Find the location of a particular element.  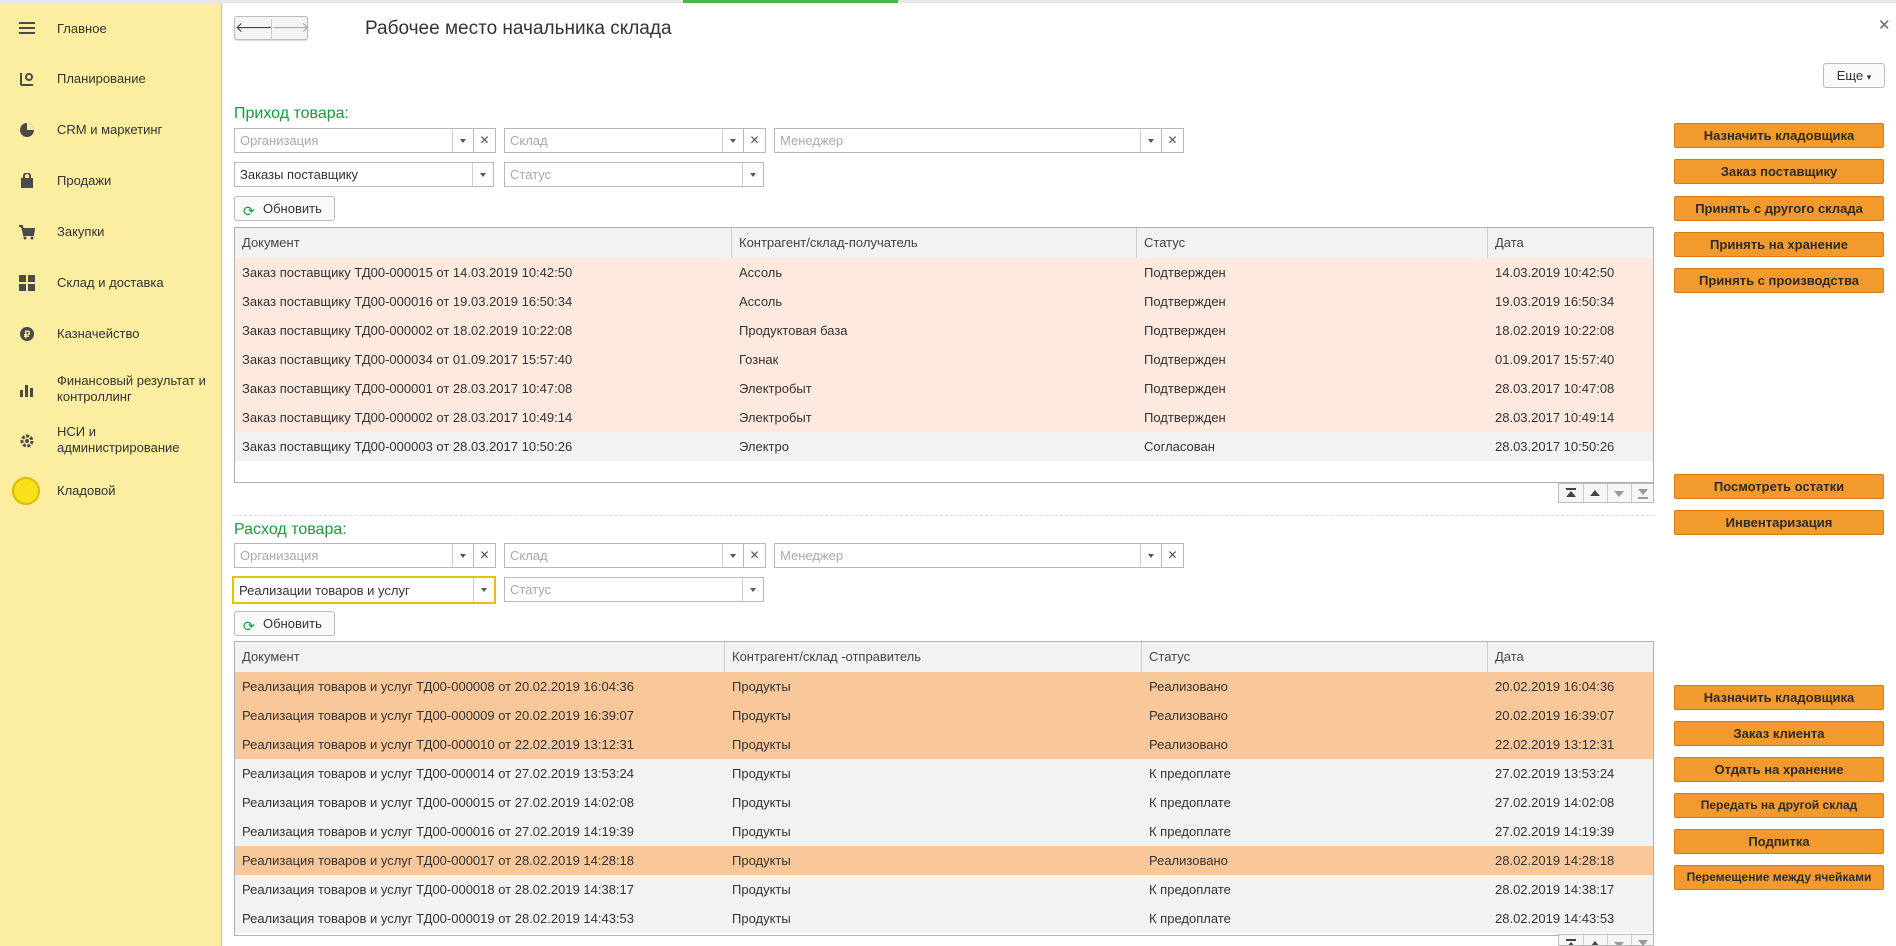

sidebar-item-label: Казначейство is located at coordinates (98, 333).